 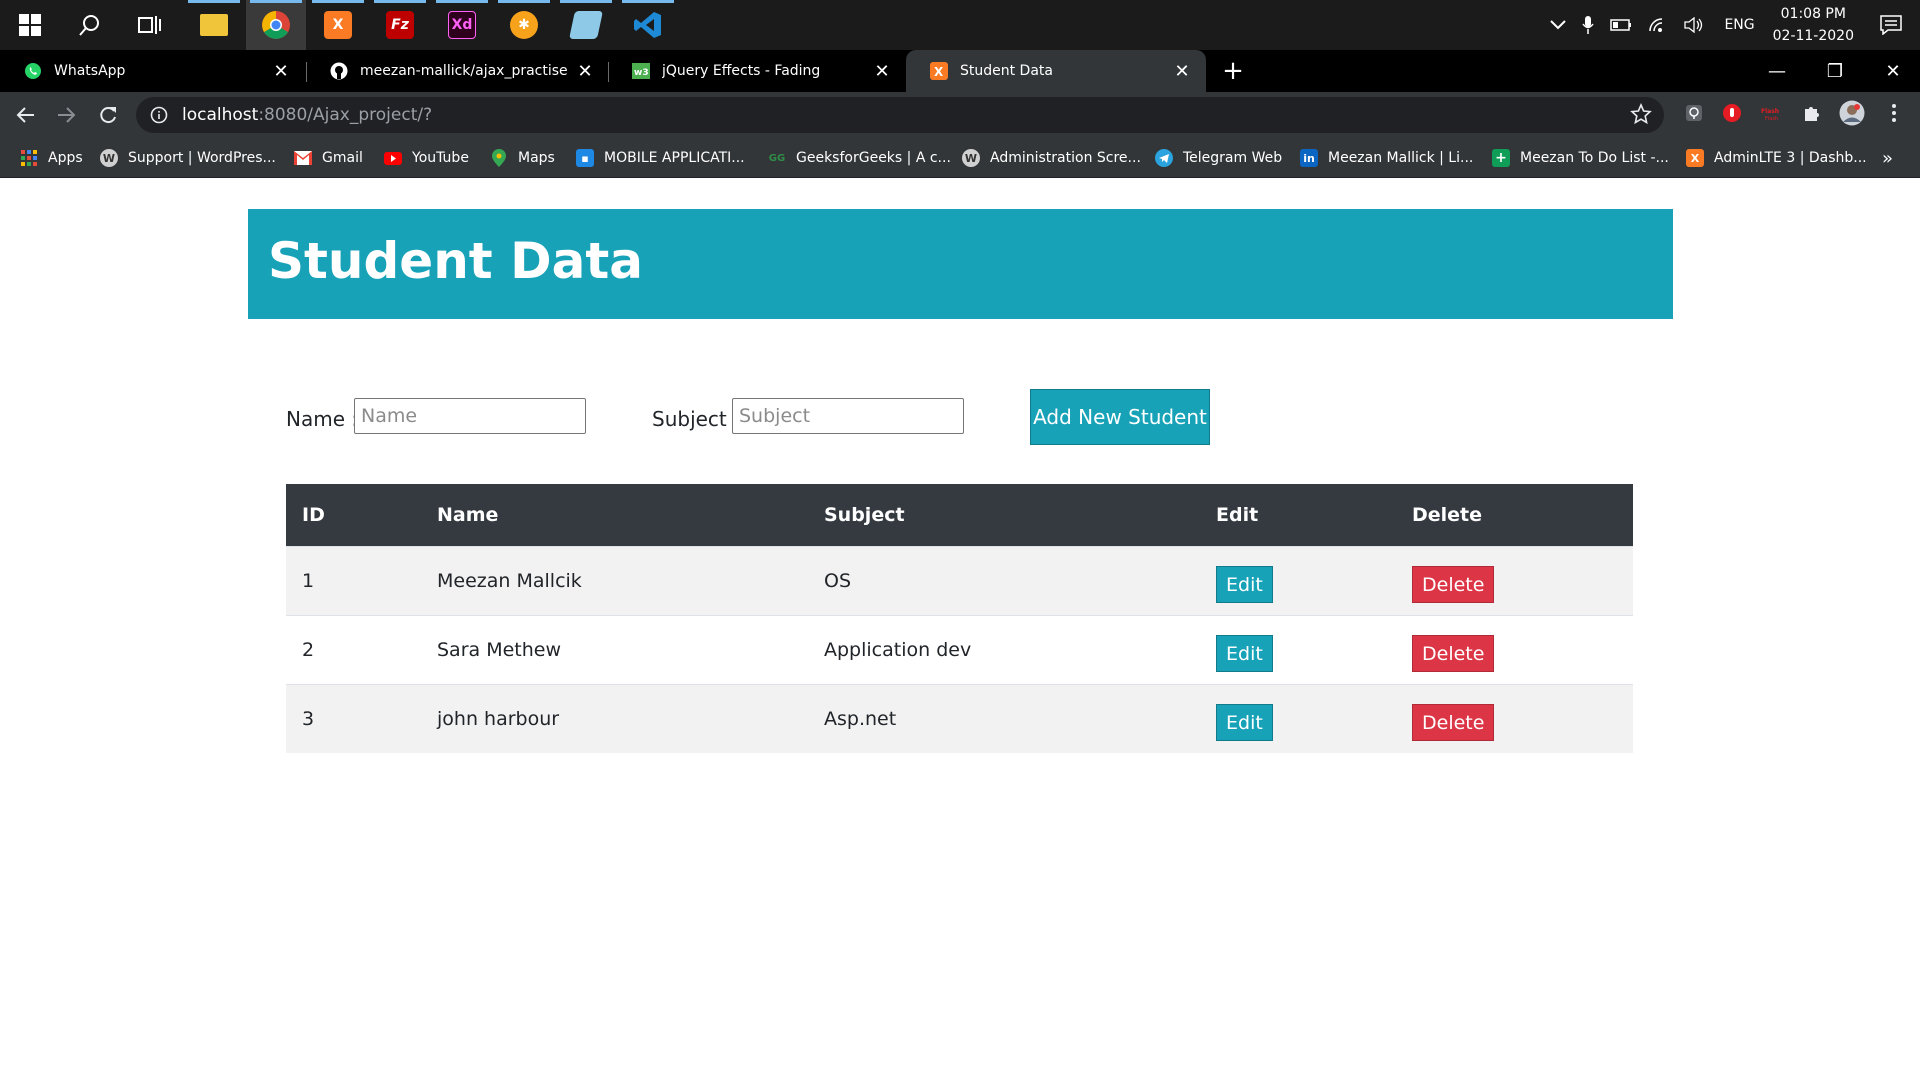 I want to click on taskbar-file-explorer, so click(x=214, y=25).